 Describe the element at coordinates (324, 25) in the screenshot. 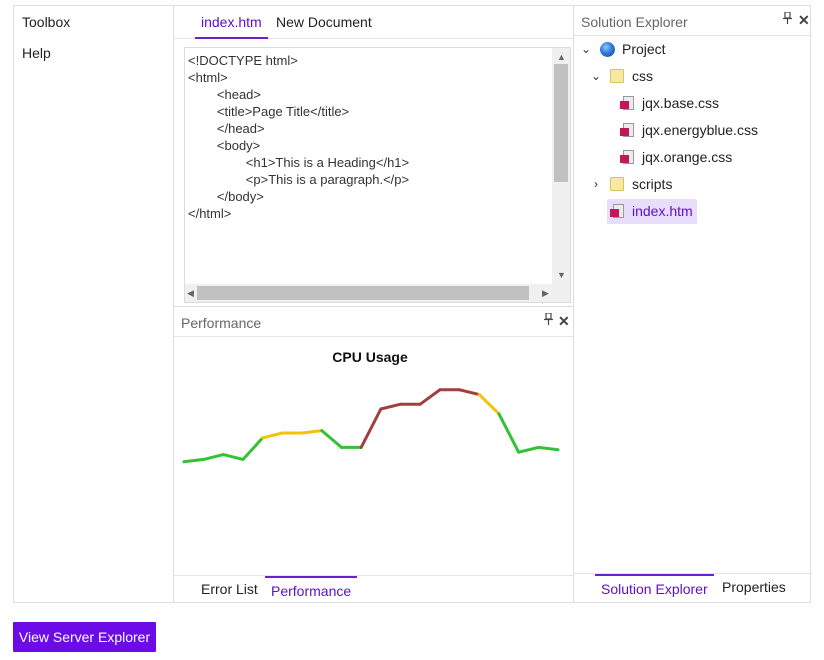

I see `tab-new-document: New Document` at that location.